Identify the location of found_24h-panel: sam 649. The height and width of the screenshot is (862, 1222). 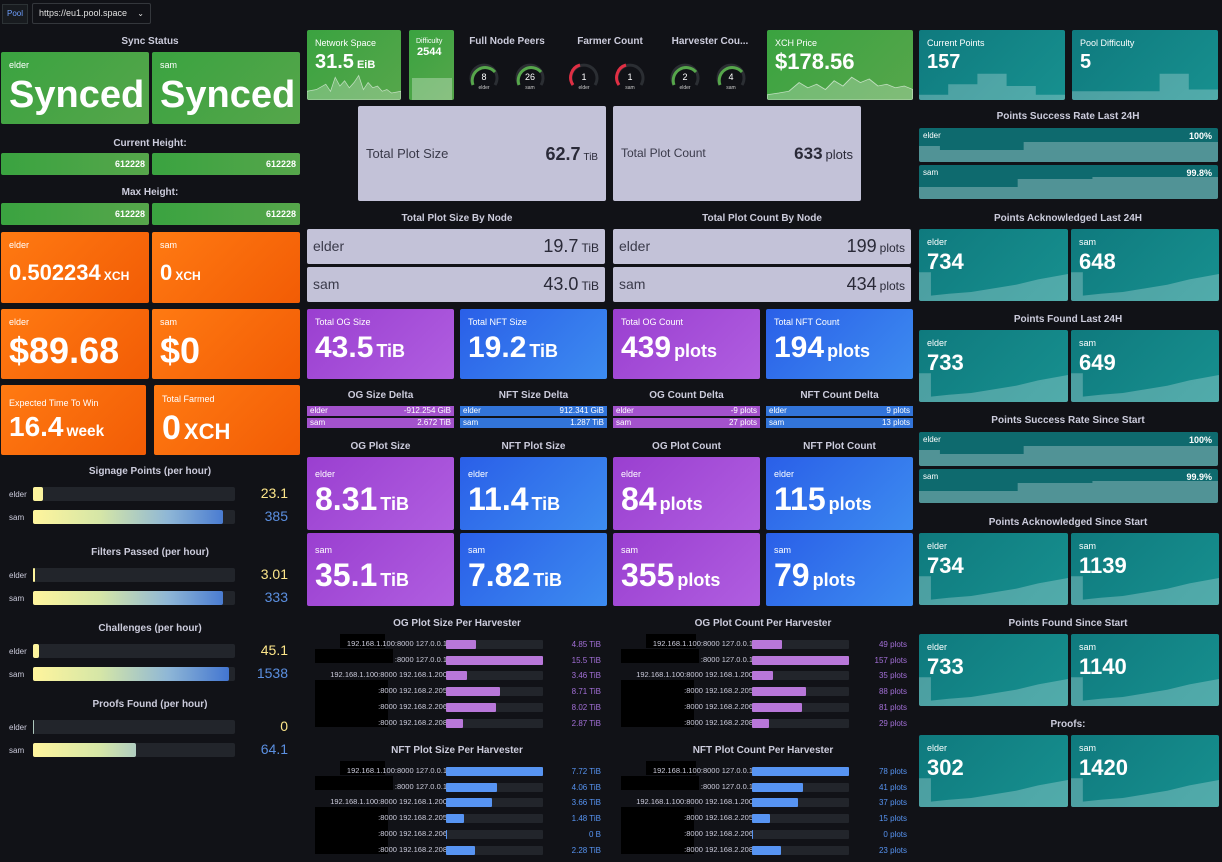
(1145, 366).